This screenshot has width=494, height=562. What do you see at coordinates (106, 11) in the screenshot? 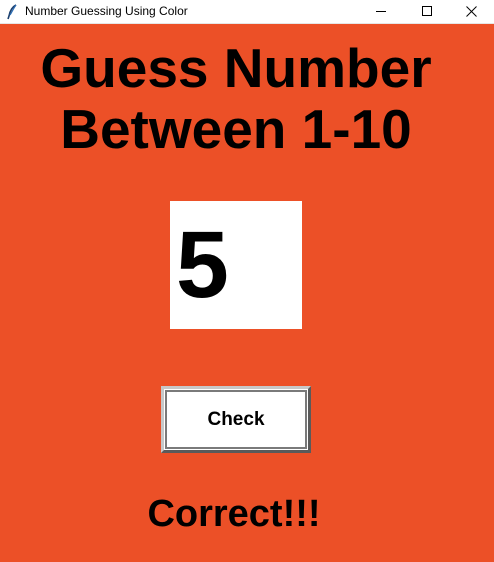
I see `window-title: Number Guessing Using Color` at bounding box center [106, 11].